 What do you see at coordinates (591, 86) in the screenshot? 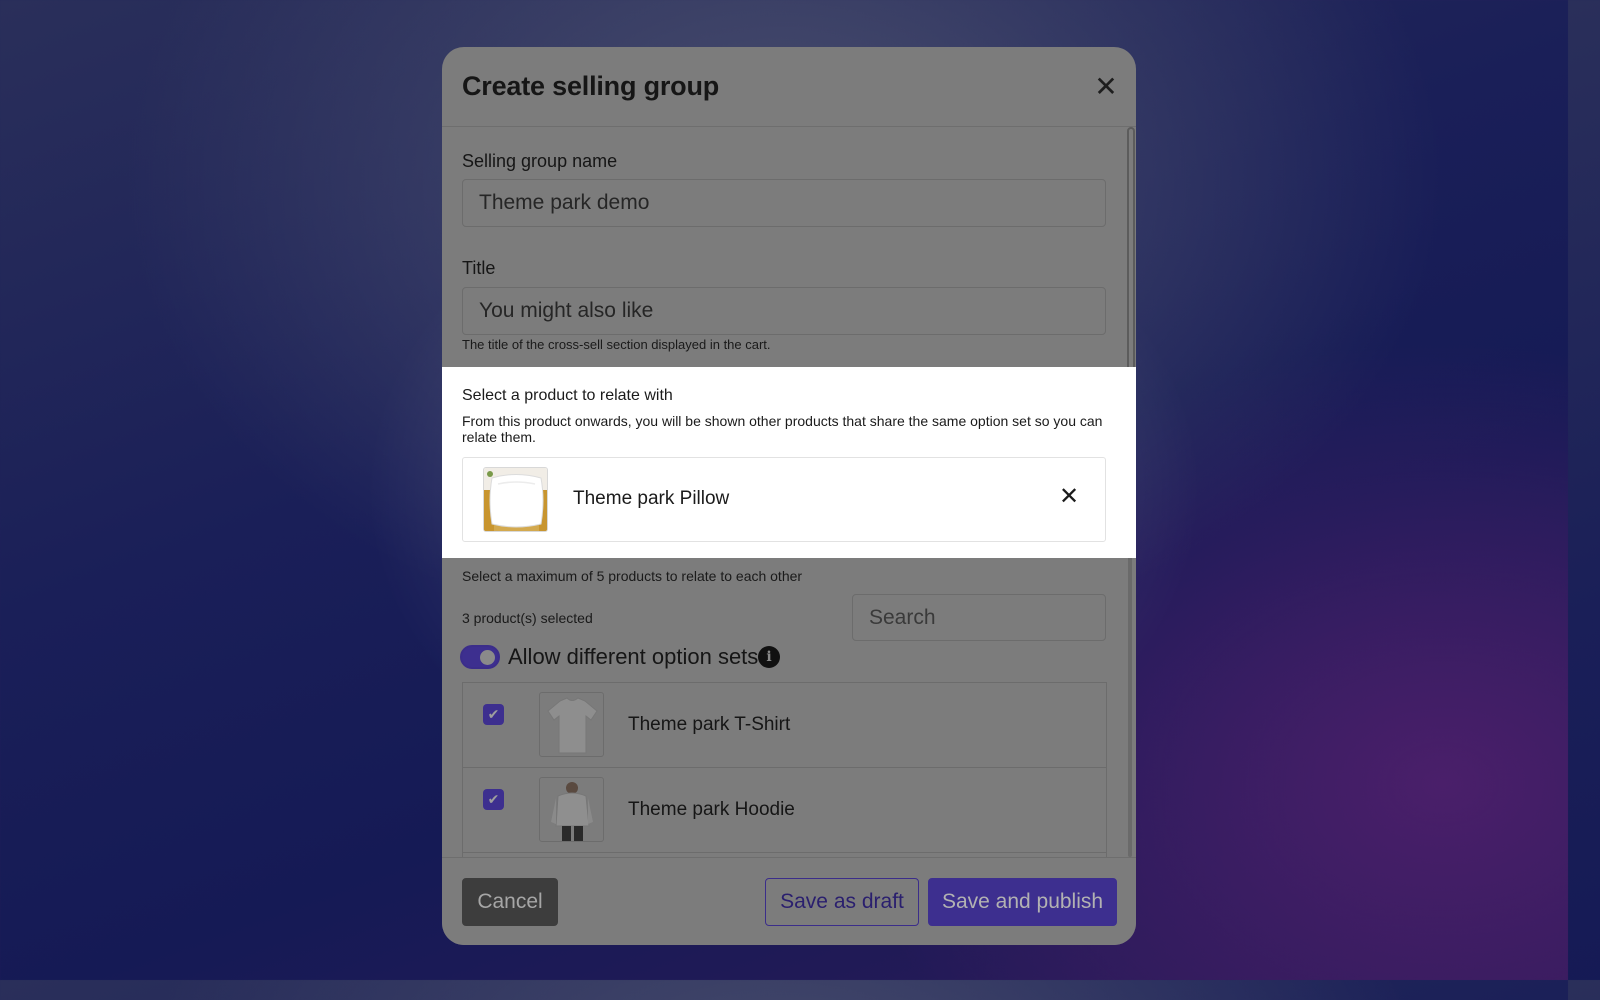
I see `modal-title: Create selling group` at bounding box center [591, 86].